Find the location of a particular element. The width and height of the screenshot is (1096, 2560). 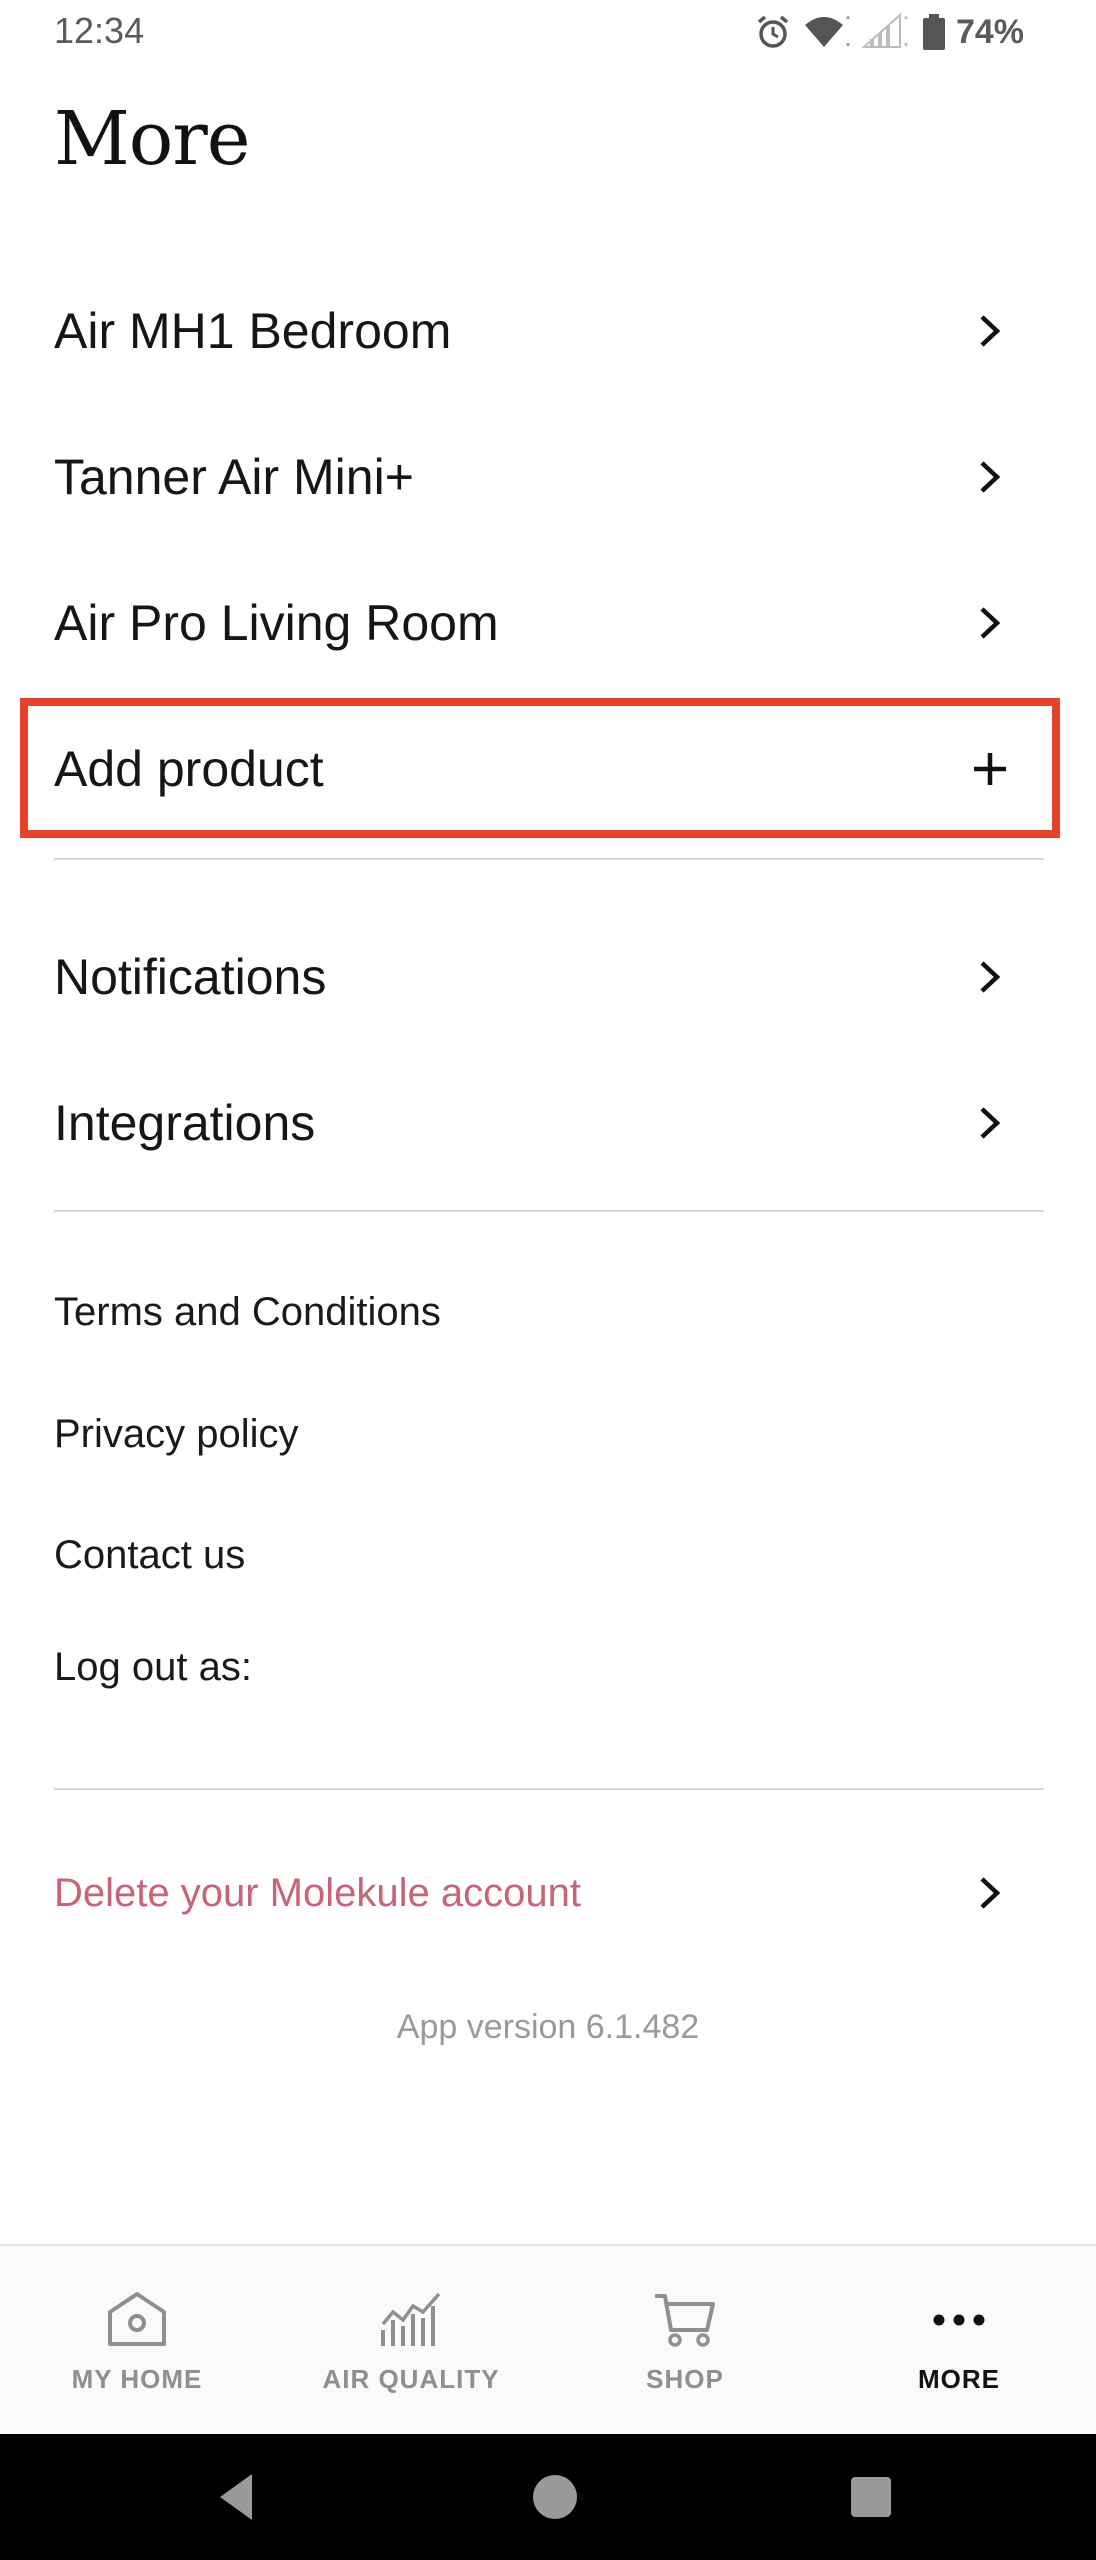

tab-label: SHOP is located at coordinates (685, 2379).